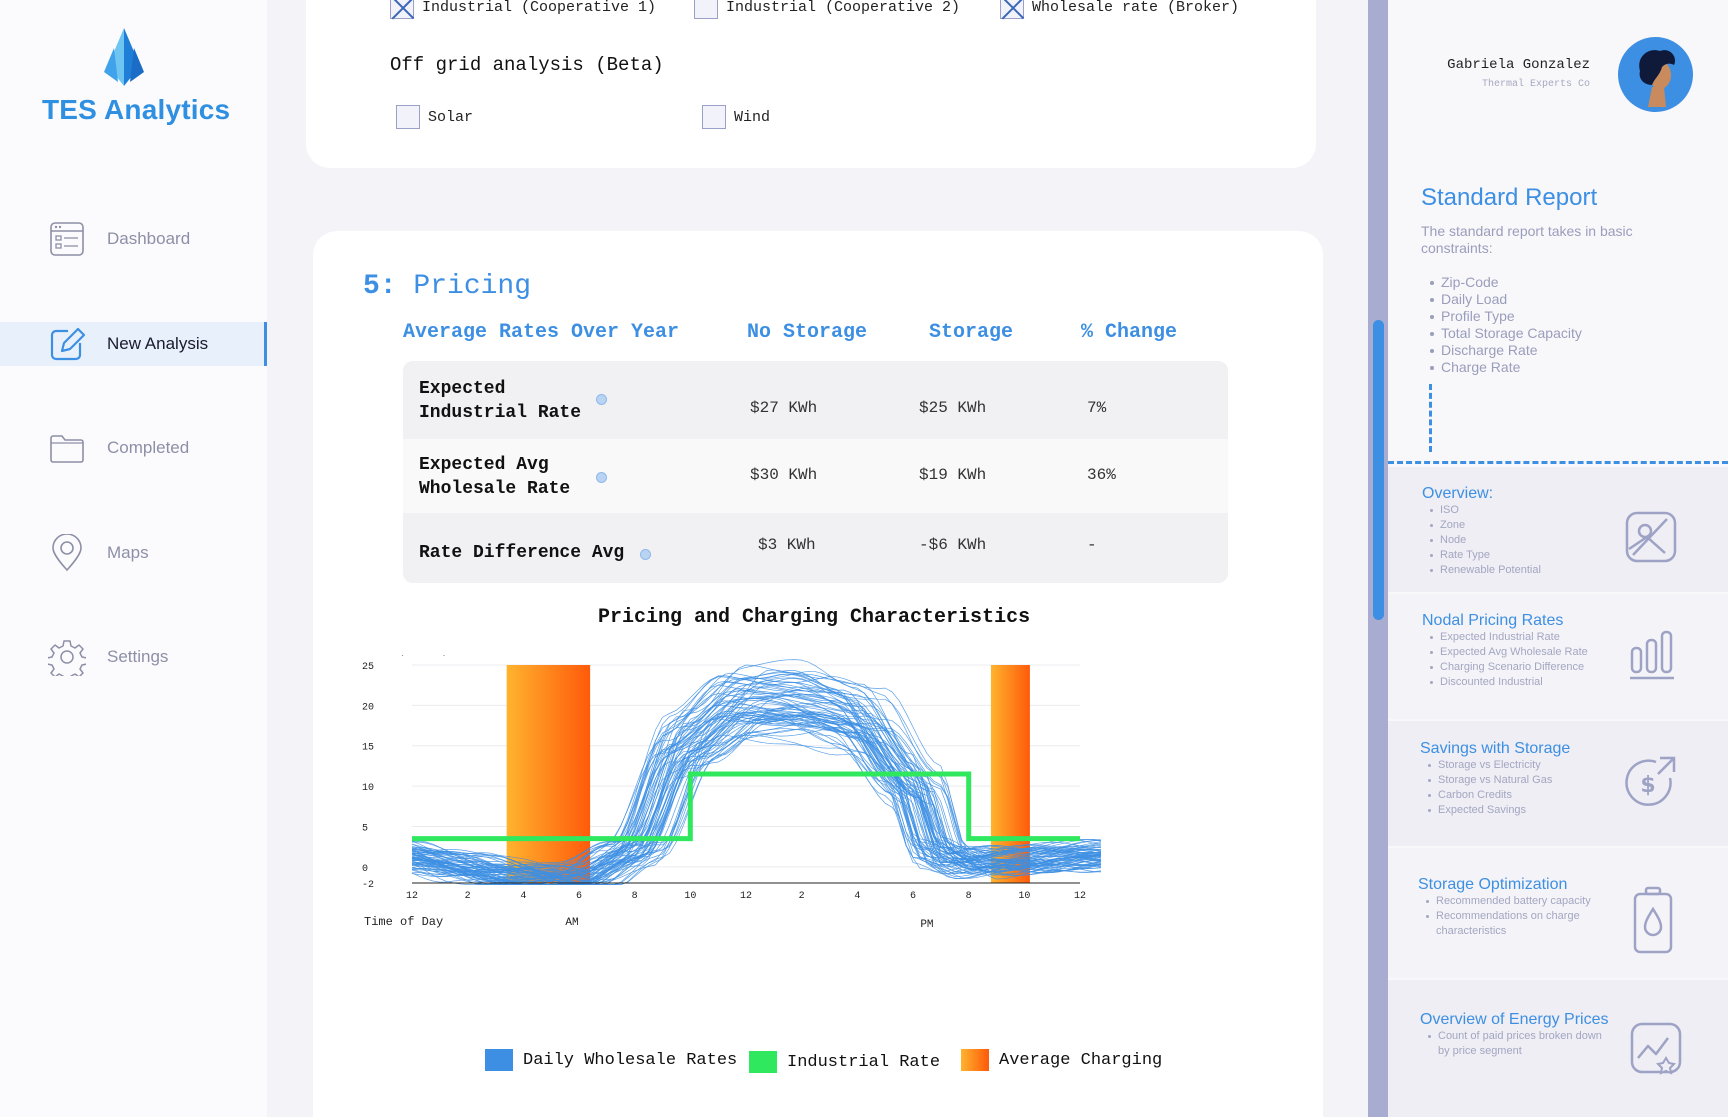 This screenshot has width=1728, height=1117. What do you see at coordinates (815, 548) in the screenshot?
I see `table-row: Rate Difference Avg $3 KWh -$6 KWh -` at bounding box center [815, 548].